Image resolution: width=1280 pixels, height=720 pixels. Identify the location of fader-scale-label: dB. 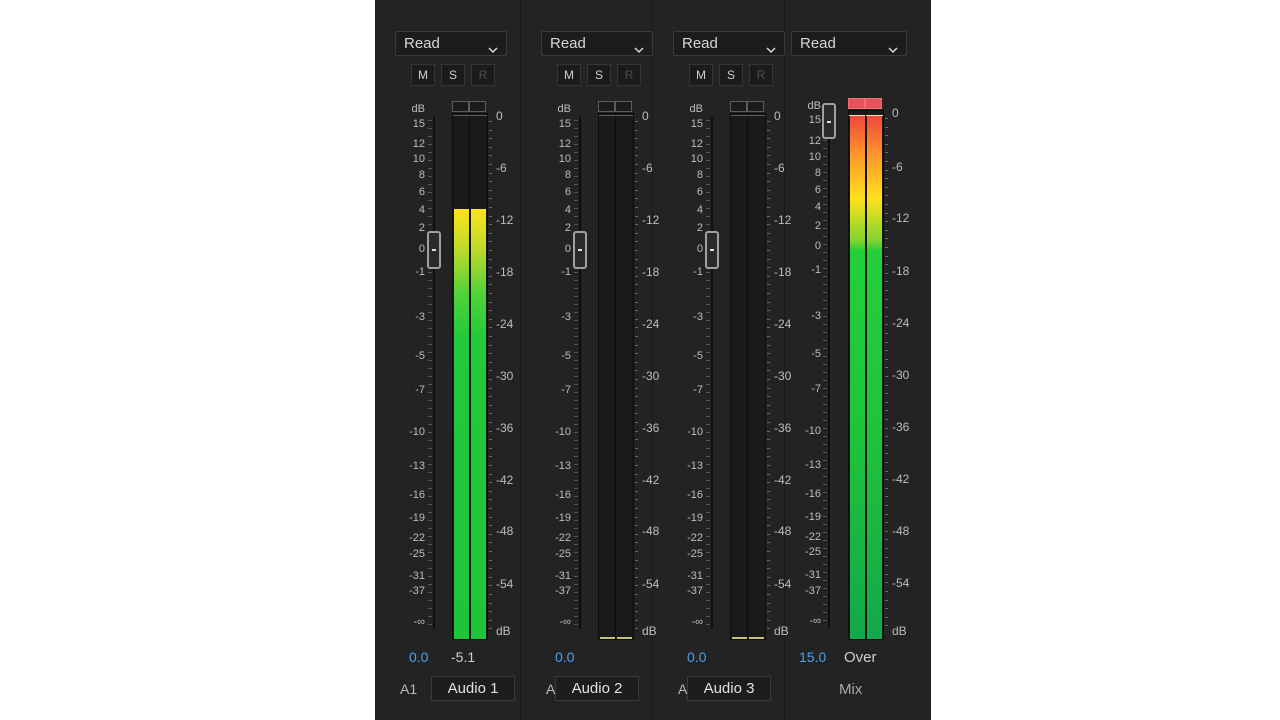
(696, 109).